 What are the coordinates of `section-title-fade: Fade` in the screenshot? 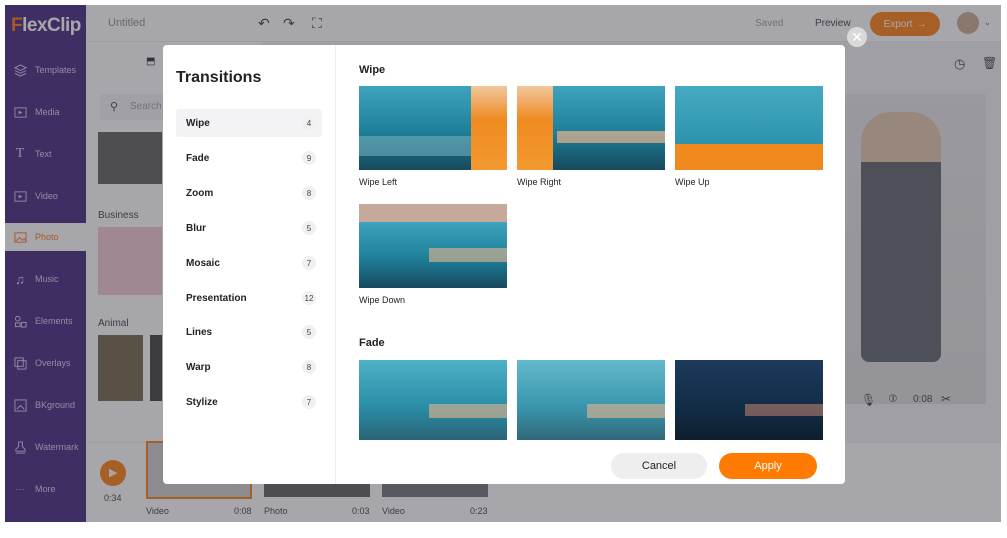 It's located at (372, 343).